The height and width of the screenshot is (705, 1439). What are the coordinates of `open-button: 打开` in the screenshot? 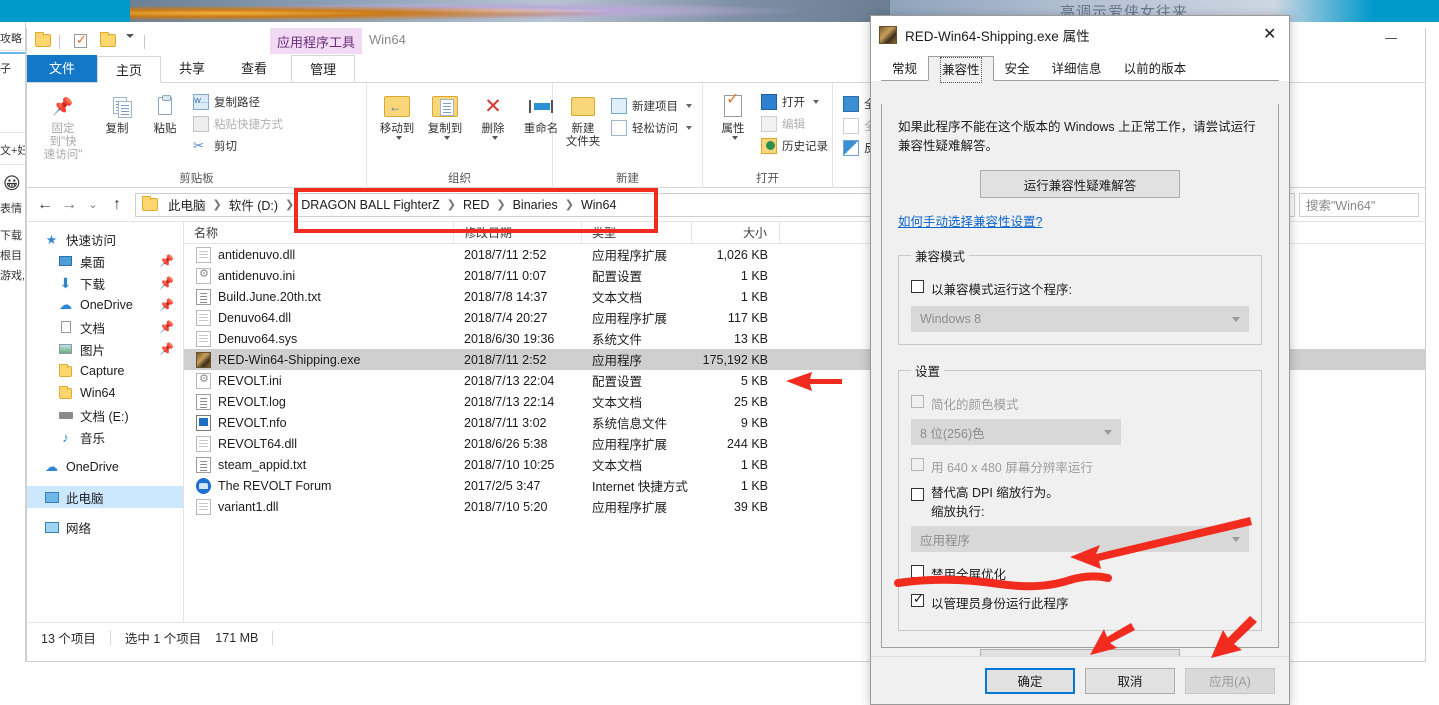 It's located at (794, 102).